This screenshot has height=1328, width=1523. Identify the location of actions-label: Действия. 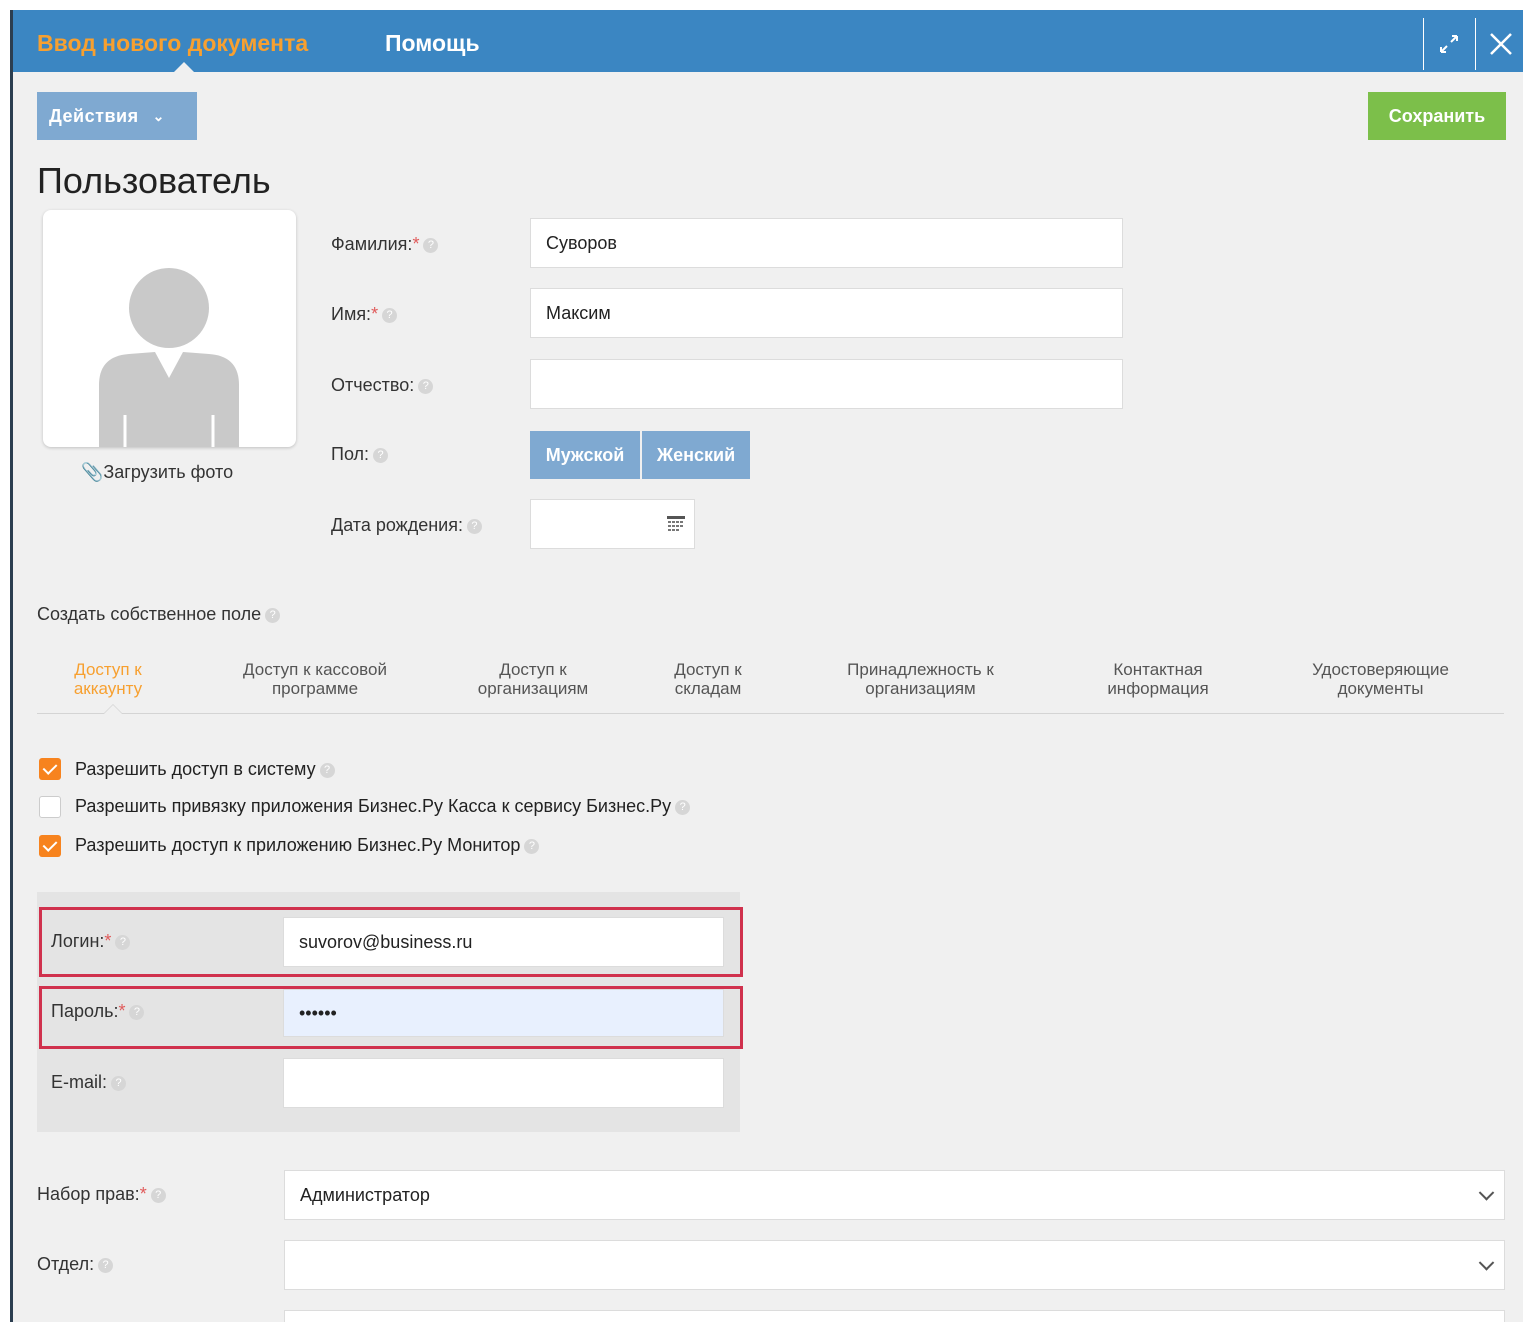
(94, 115).